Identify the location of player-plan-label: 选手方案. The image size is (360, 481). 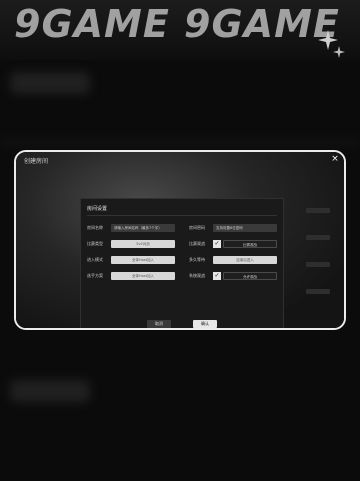
(95, 275).